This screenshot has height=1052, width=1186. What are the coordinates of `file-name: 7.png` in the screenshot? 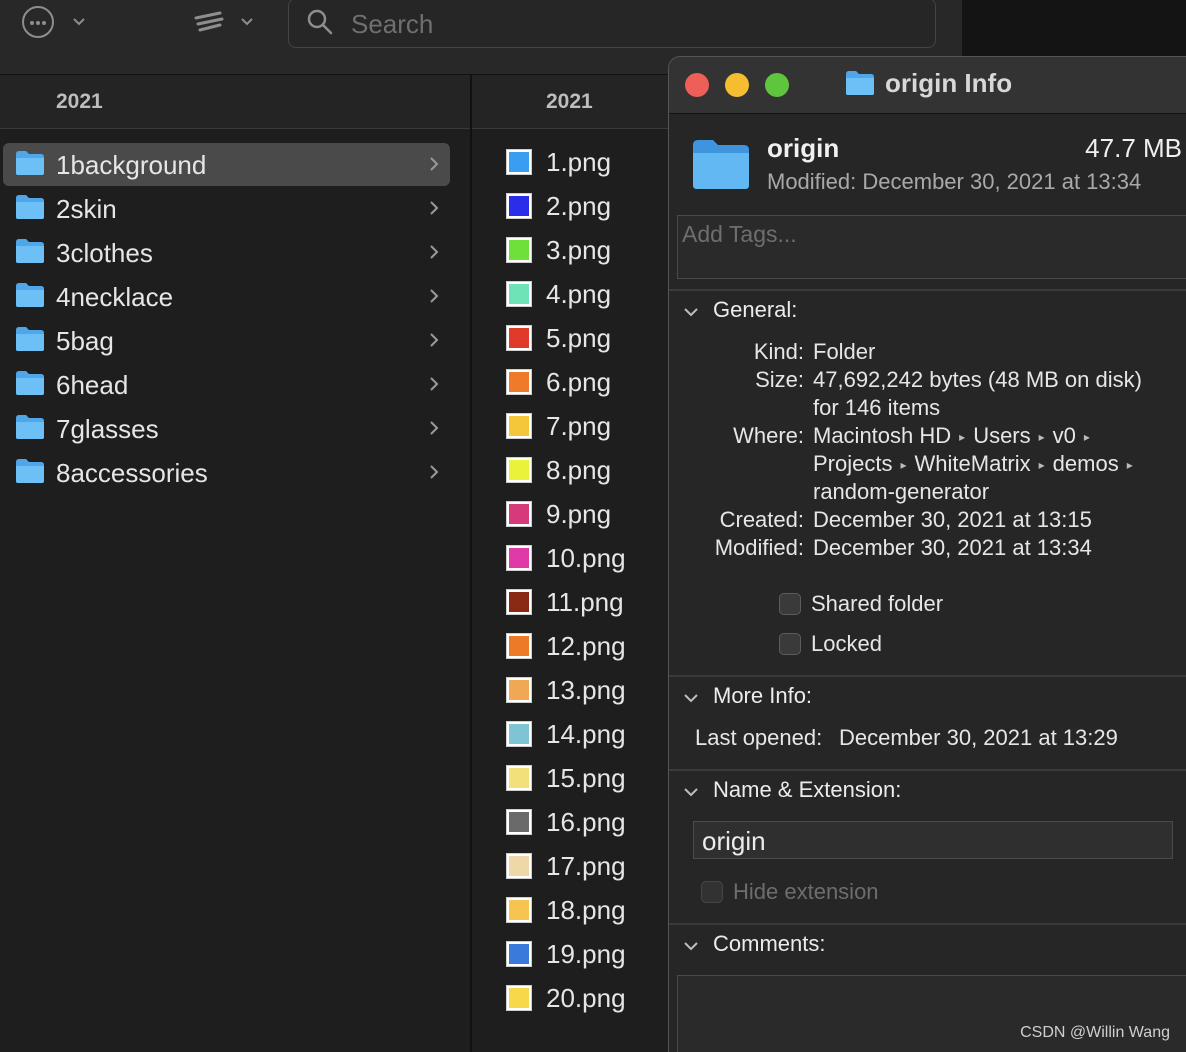 It's located at (579, 426).